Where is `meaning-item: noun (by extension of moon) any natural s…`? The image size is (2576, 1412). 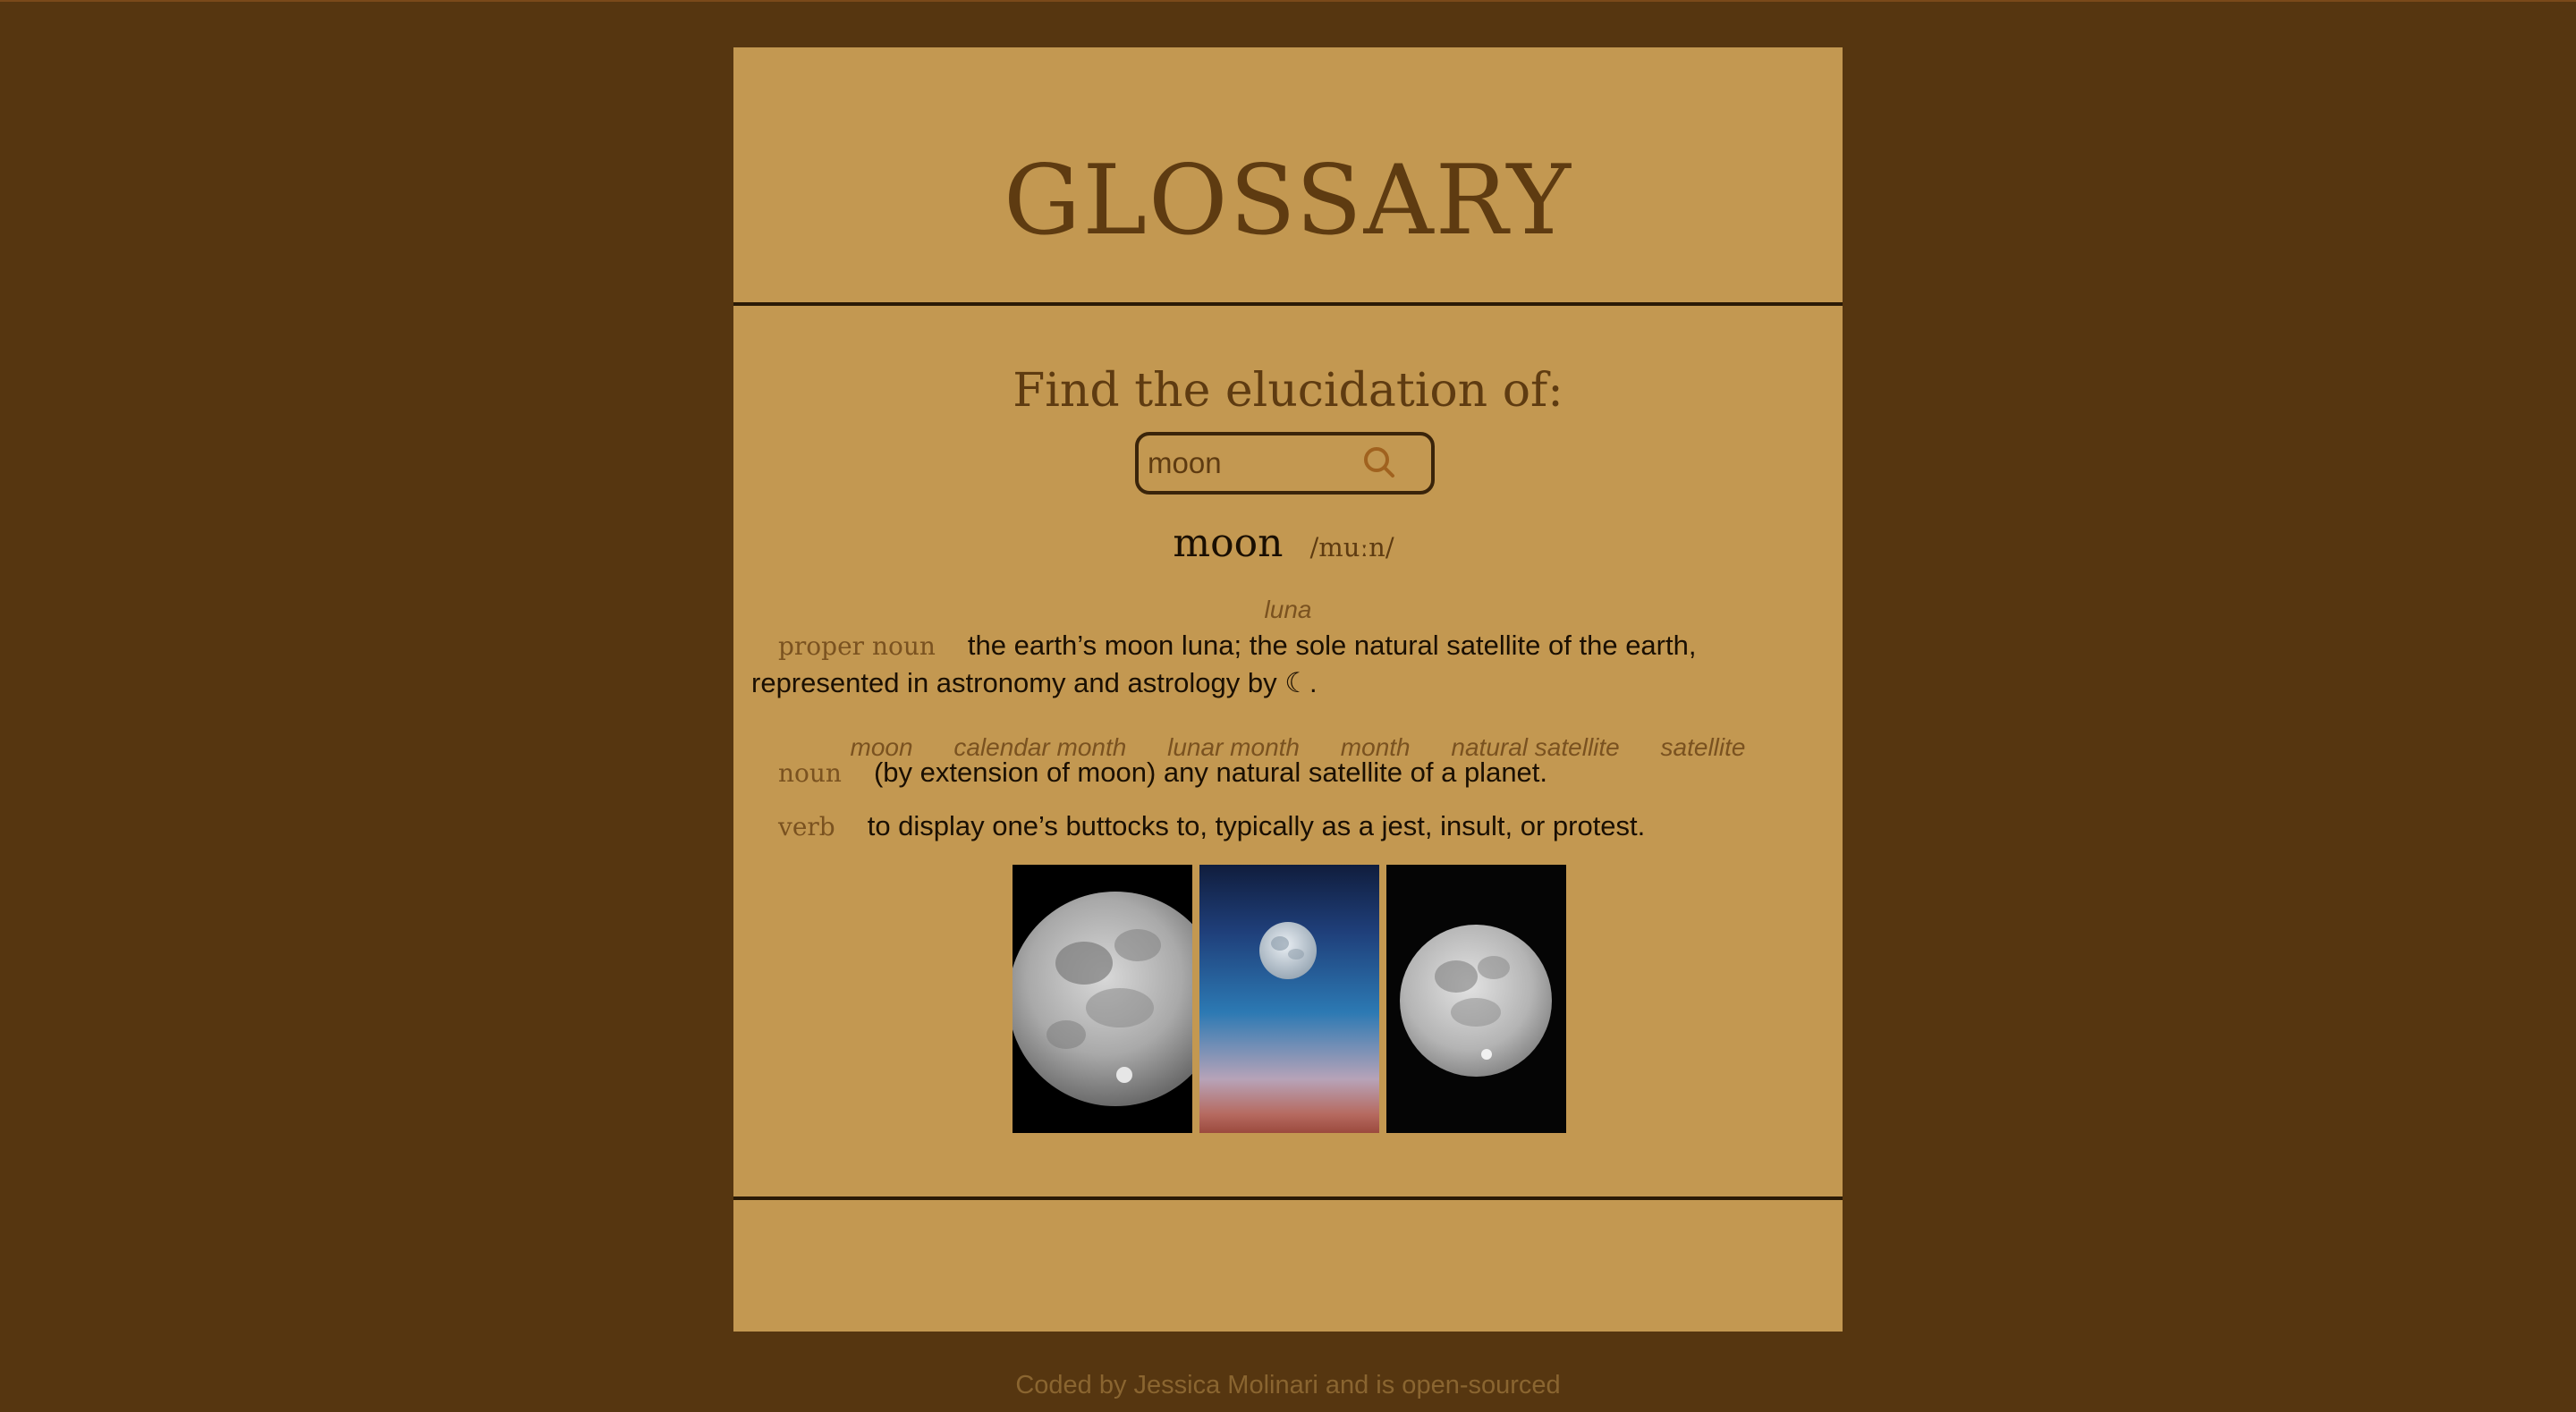
meaning-item: noun (by extension of moon) any natural s… is located at coordinates (1252, 772).